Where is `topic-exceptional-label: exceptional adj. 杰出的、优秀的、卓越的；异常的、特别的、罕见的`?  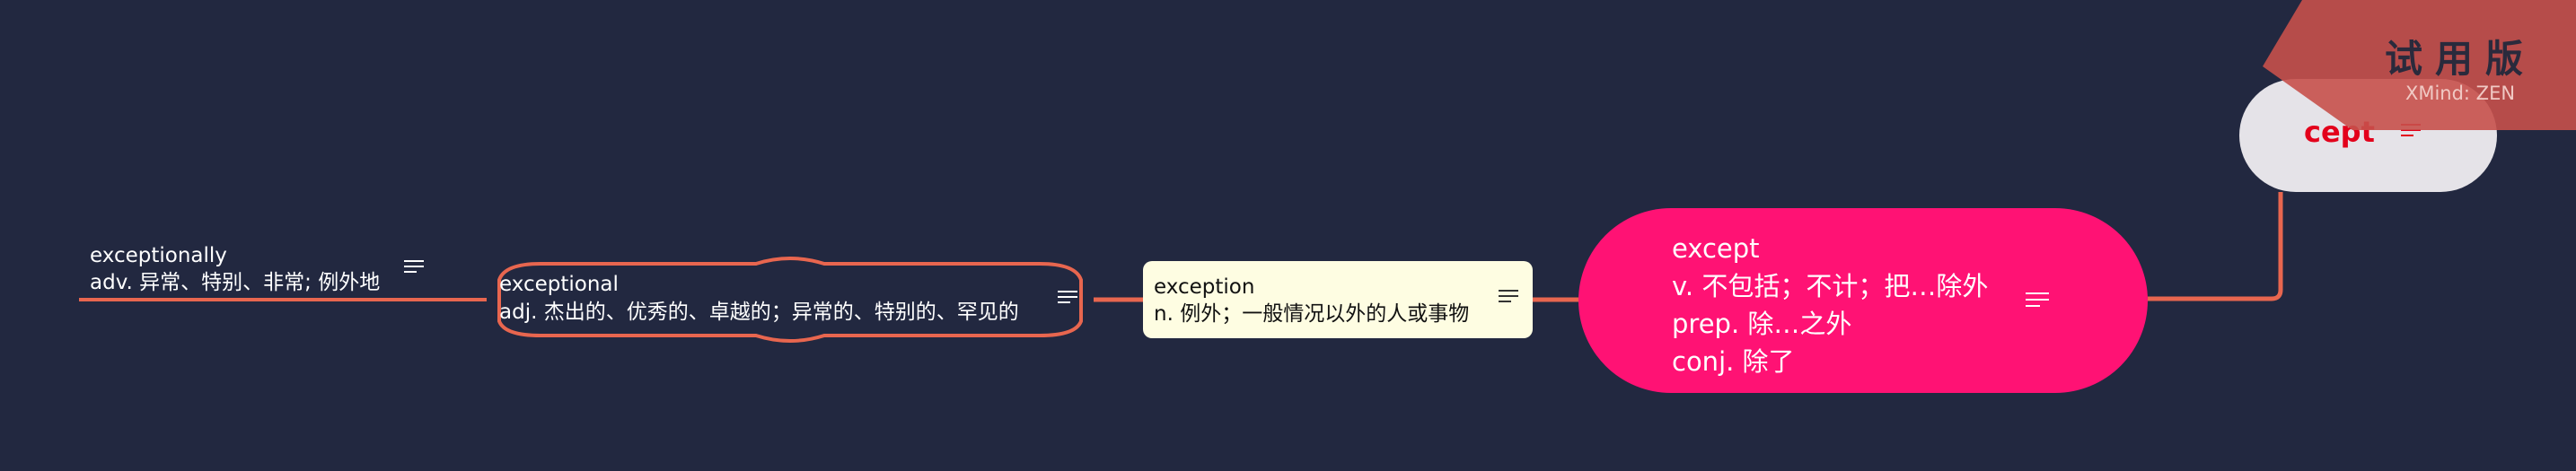 topic-exceptional-label: exceptional adj. 杰出的、优秀的、卓越的；异常的、特别的、罕见的 is located at coordinates (759, 298).